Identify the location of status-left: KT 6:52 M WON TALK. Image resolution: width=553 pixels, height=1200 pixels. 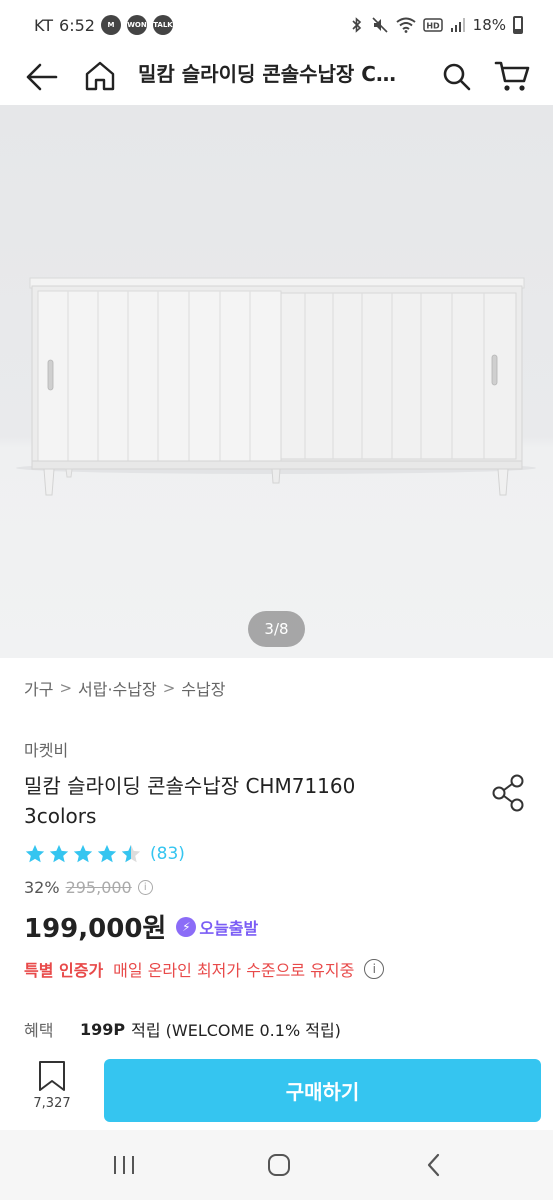
(103, 25).